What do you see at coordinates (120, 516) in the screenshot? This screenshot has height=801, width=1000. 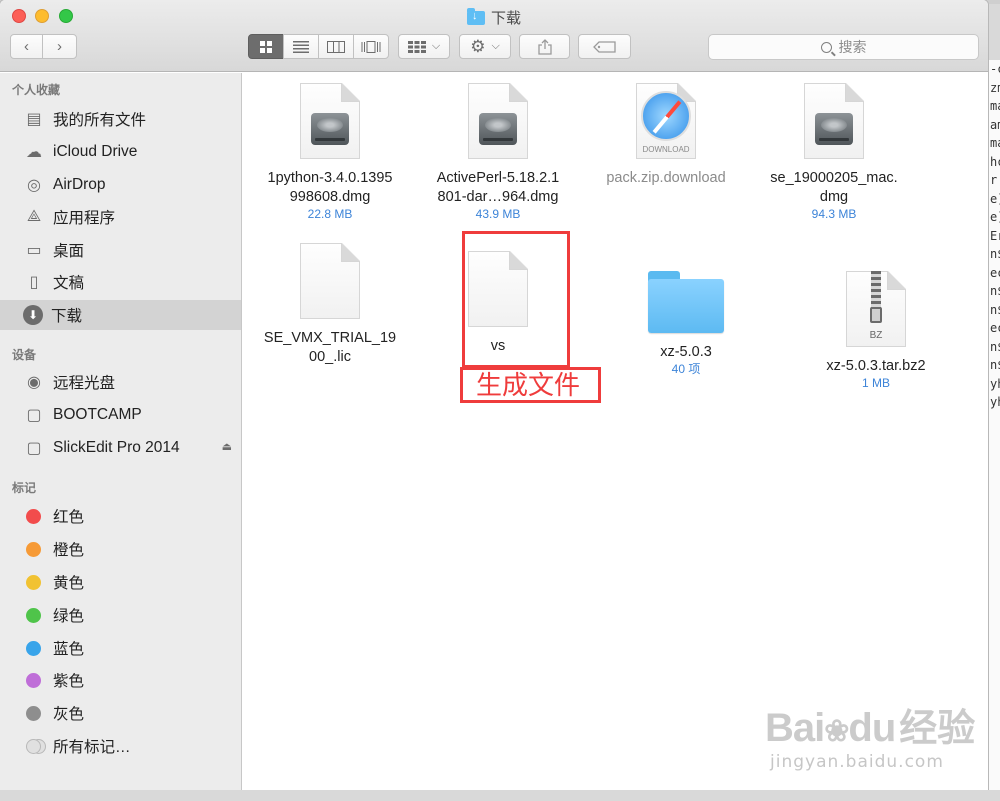 I see `sidebar-item-tag: 红色` at bounding box center [120, 516].